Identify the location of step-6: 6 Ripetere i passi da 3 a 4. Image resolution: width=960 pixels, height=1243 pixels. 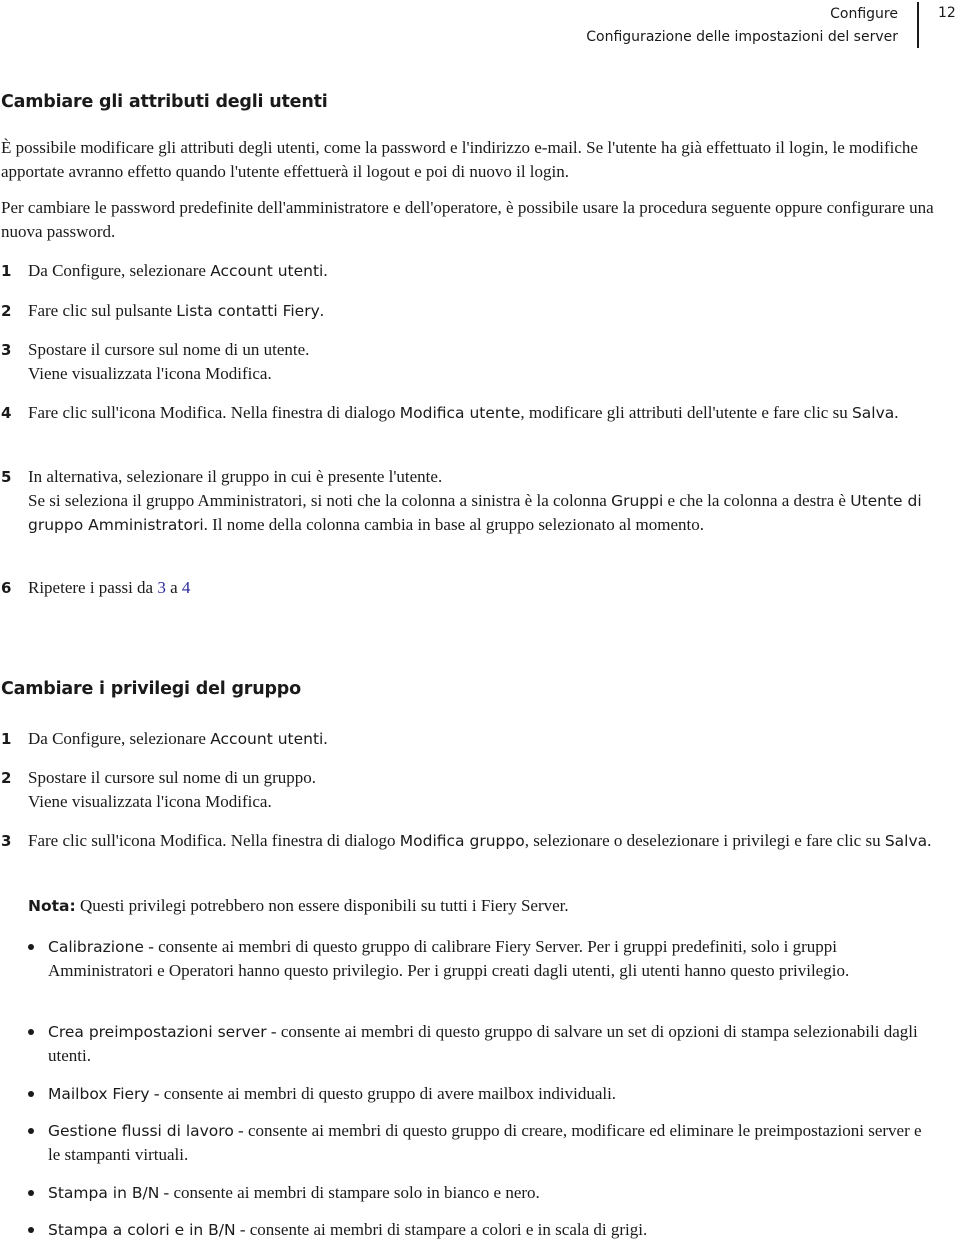
(472, 588).